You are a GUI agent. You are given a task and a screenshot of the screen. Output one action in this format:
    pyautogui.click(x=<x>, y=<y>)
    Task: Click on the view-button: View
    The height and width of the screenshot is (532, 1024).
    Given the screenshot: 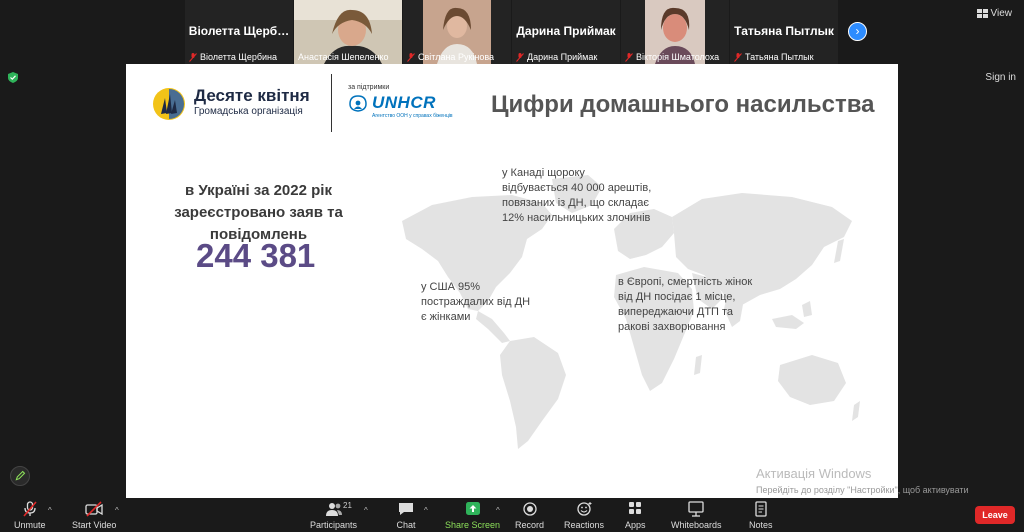 What is the action you would take?
    pyautogui.click(x=994, y=13)
    